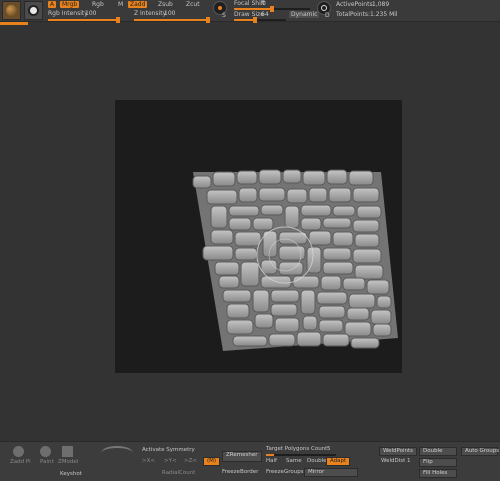  What do you see at coordinates (170, 461) in the screenshot?
I see `sym-y-button: >Y<` at bounding box center [170, 461].